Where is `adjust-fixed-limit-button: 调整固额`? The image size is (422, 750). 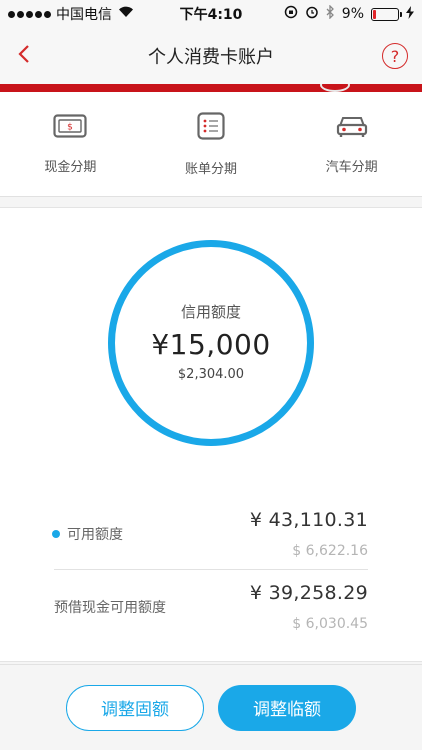
adjust-fixed-limit-button: 调整固额 is located at coordinates (135, 707).